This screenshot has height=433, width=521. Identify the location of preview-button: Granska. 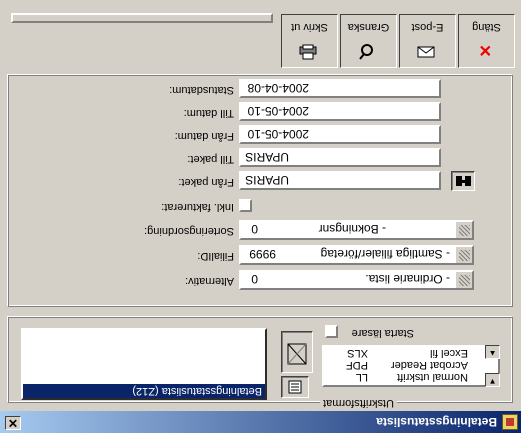
(368, 41).